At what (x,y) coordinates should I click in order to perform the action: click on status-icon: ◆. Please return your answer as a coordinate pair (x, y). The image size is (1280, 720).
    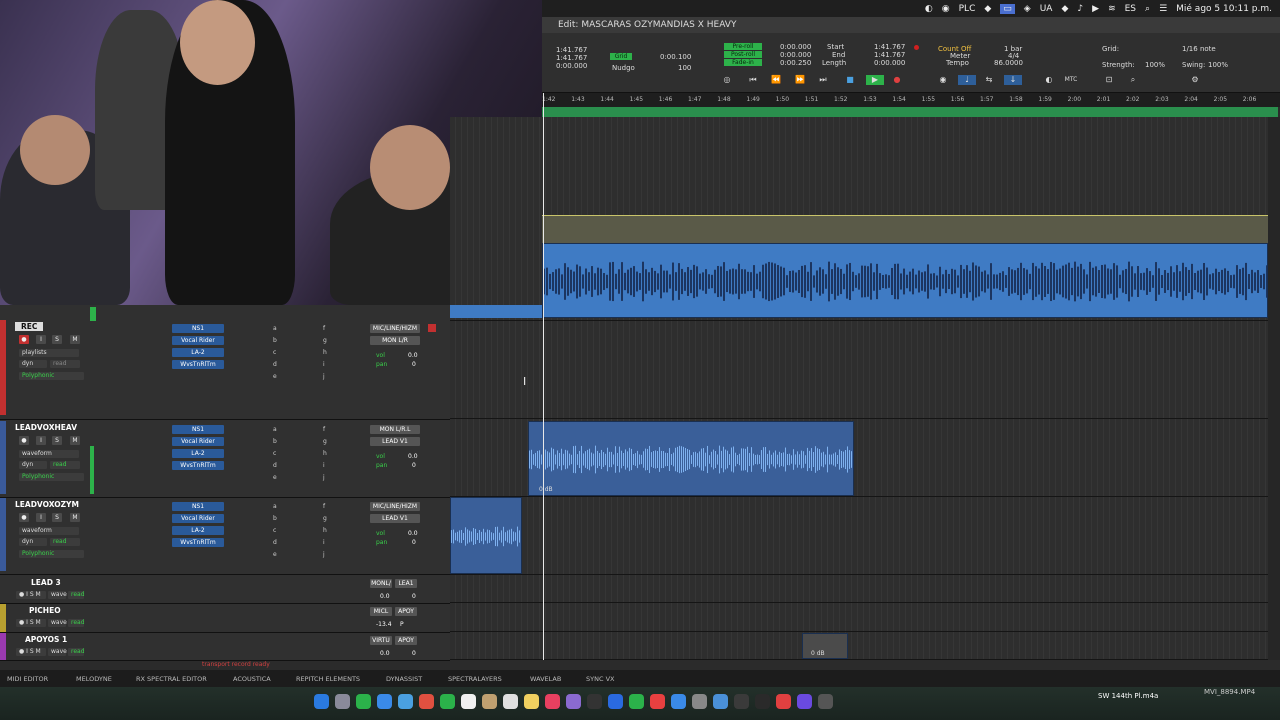
    Looking at the image, I should click on (1064, 9).